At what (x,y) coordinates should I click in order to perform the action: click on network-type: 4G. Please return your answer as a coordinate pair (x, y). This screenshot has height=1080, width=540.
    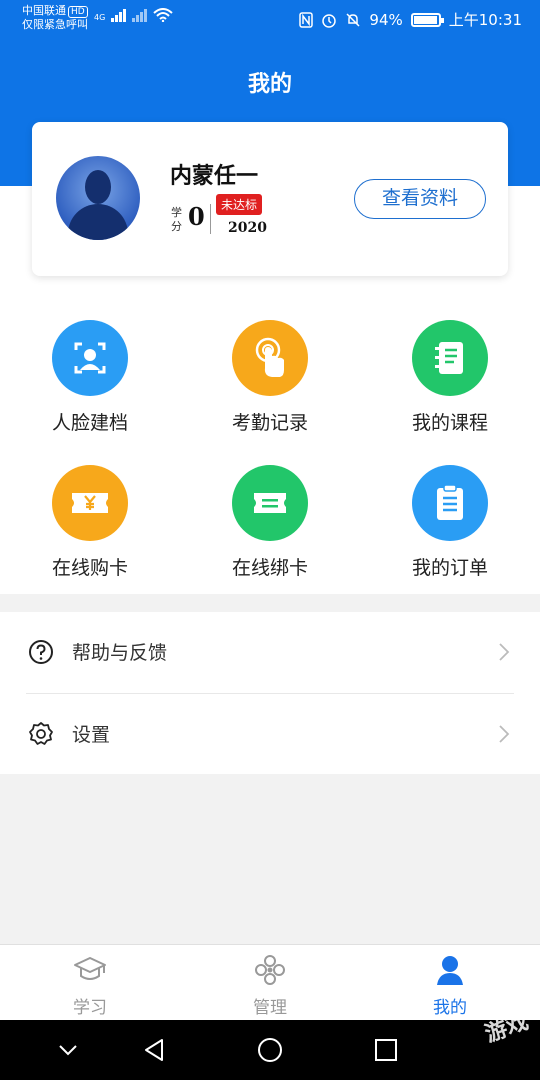
    Looking at the image, I should click on (100, 17).